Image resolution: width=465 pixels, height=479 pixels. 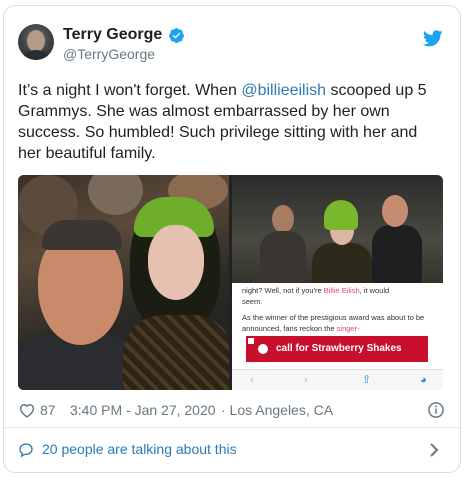 I want to click on conversation-link: 20 people are talking about this, so click(x=232, y=450).